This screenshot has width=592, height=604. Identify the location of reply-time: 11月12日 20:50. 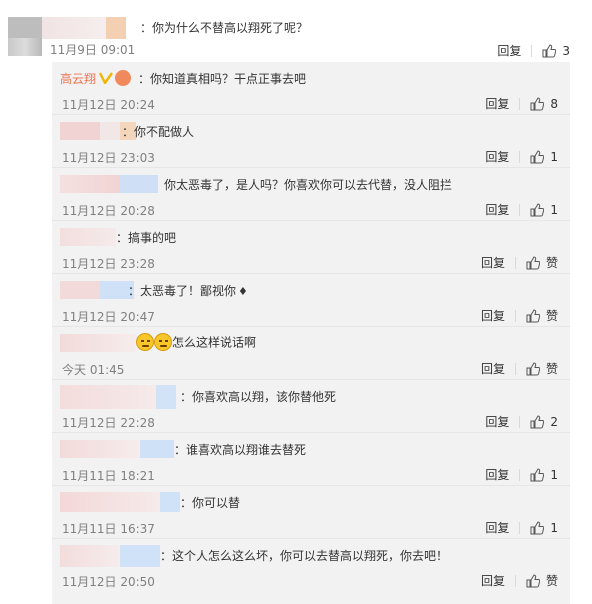
(108, 582).